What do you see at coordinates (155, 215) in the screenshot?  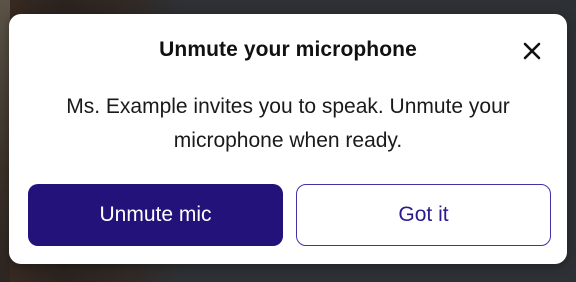 I see `unmute-mic-button: Unmute mic` at bounding box center [155, 215].